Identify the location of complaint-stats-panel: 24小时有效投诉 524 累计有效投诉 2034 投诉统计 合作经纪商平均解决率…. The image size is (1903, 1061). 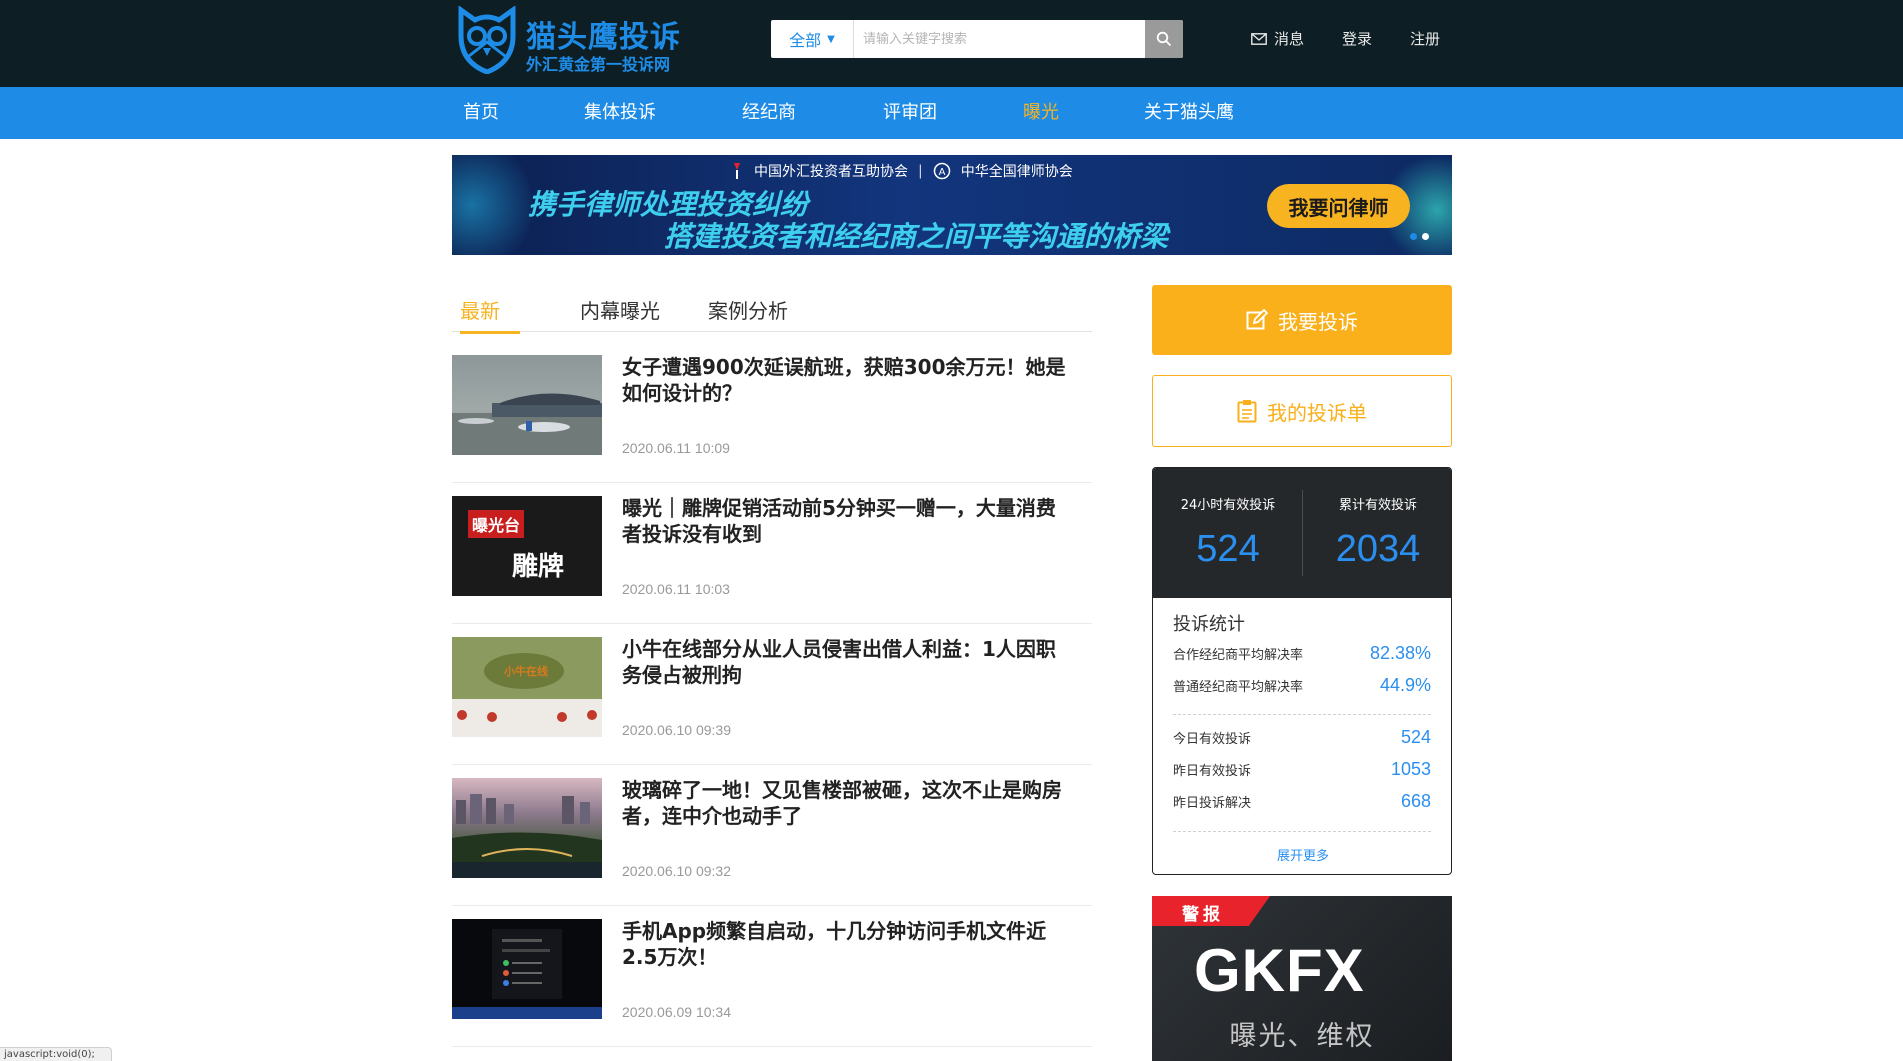
(1302, 671).